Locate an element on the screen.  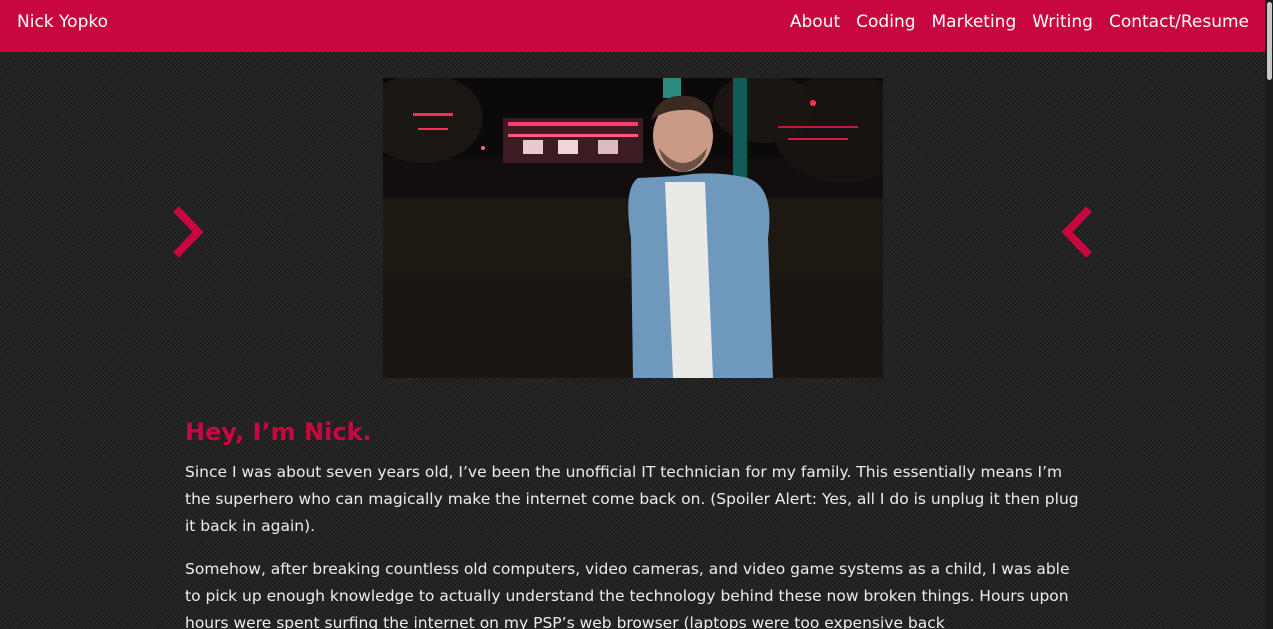
nav-link-marketing: Marketing is located at coordinates (974, 22).